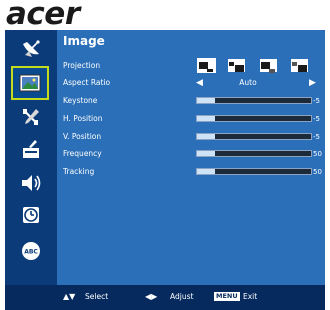 Image resolution: width=330 pixels, height=310 pixels. I want to click on logo-bar: acer, so click(165, 16).